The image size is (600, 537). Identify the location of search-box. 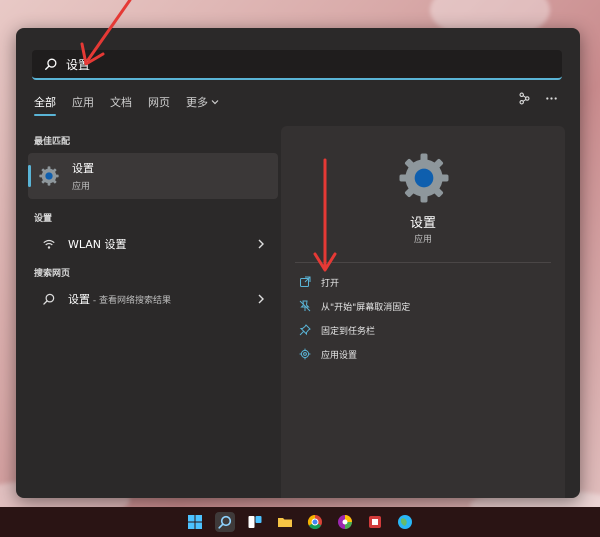
(297, 65).